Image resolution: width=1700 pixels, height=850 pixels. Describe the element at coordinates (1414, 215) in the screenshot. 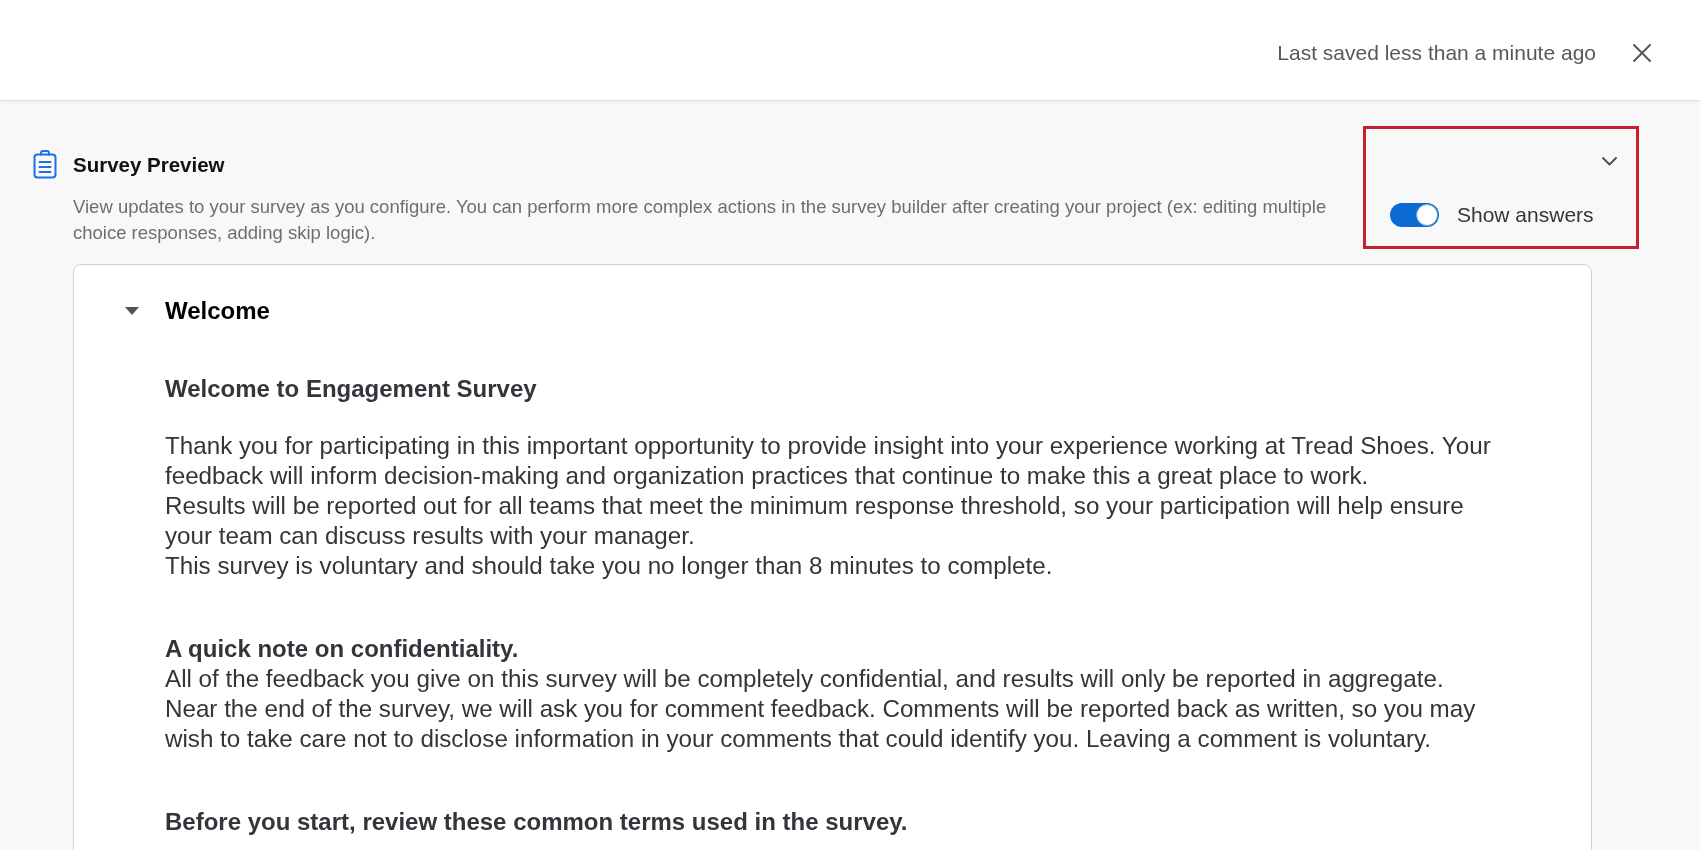

I see `answers-toggle` at that location.